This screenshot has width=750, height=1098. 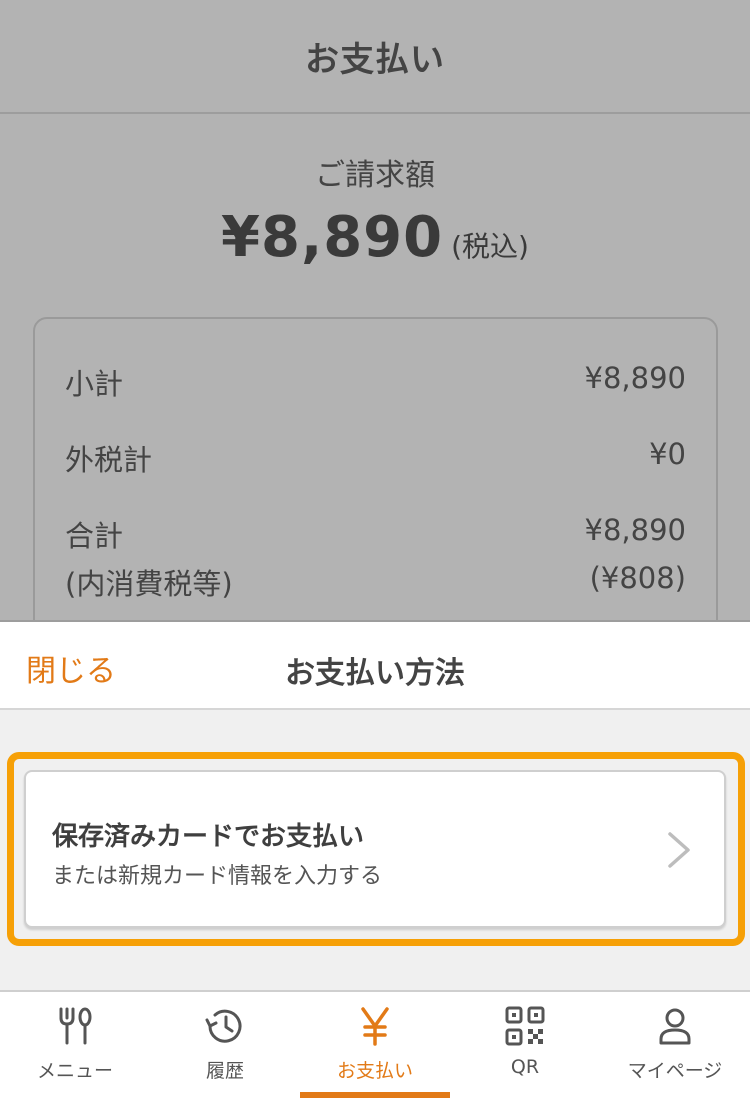 What do you see at coordinates (679, 850) in the screenshot?
I see `chevron-right-icon` at bounding box center [679, 850].